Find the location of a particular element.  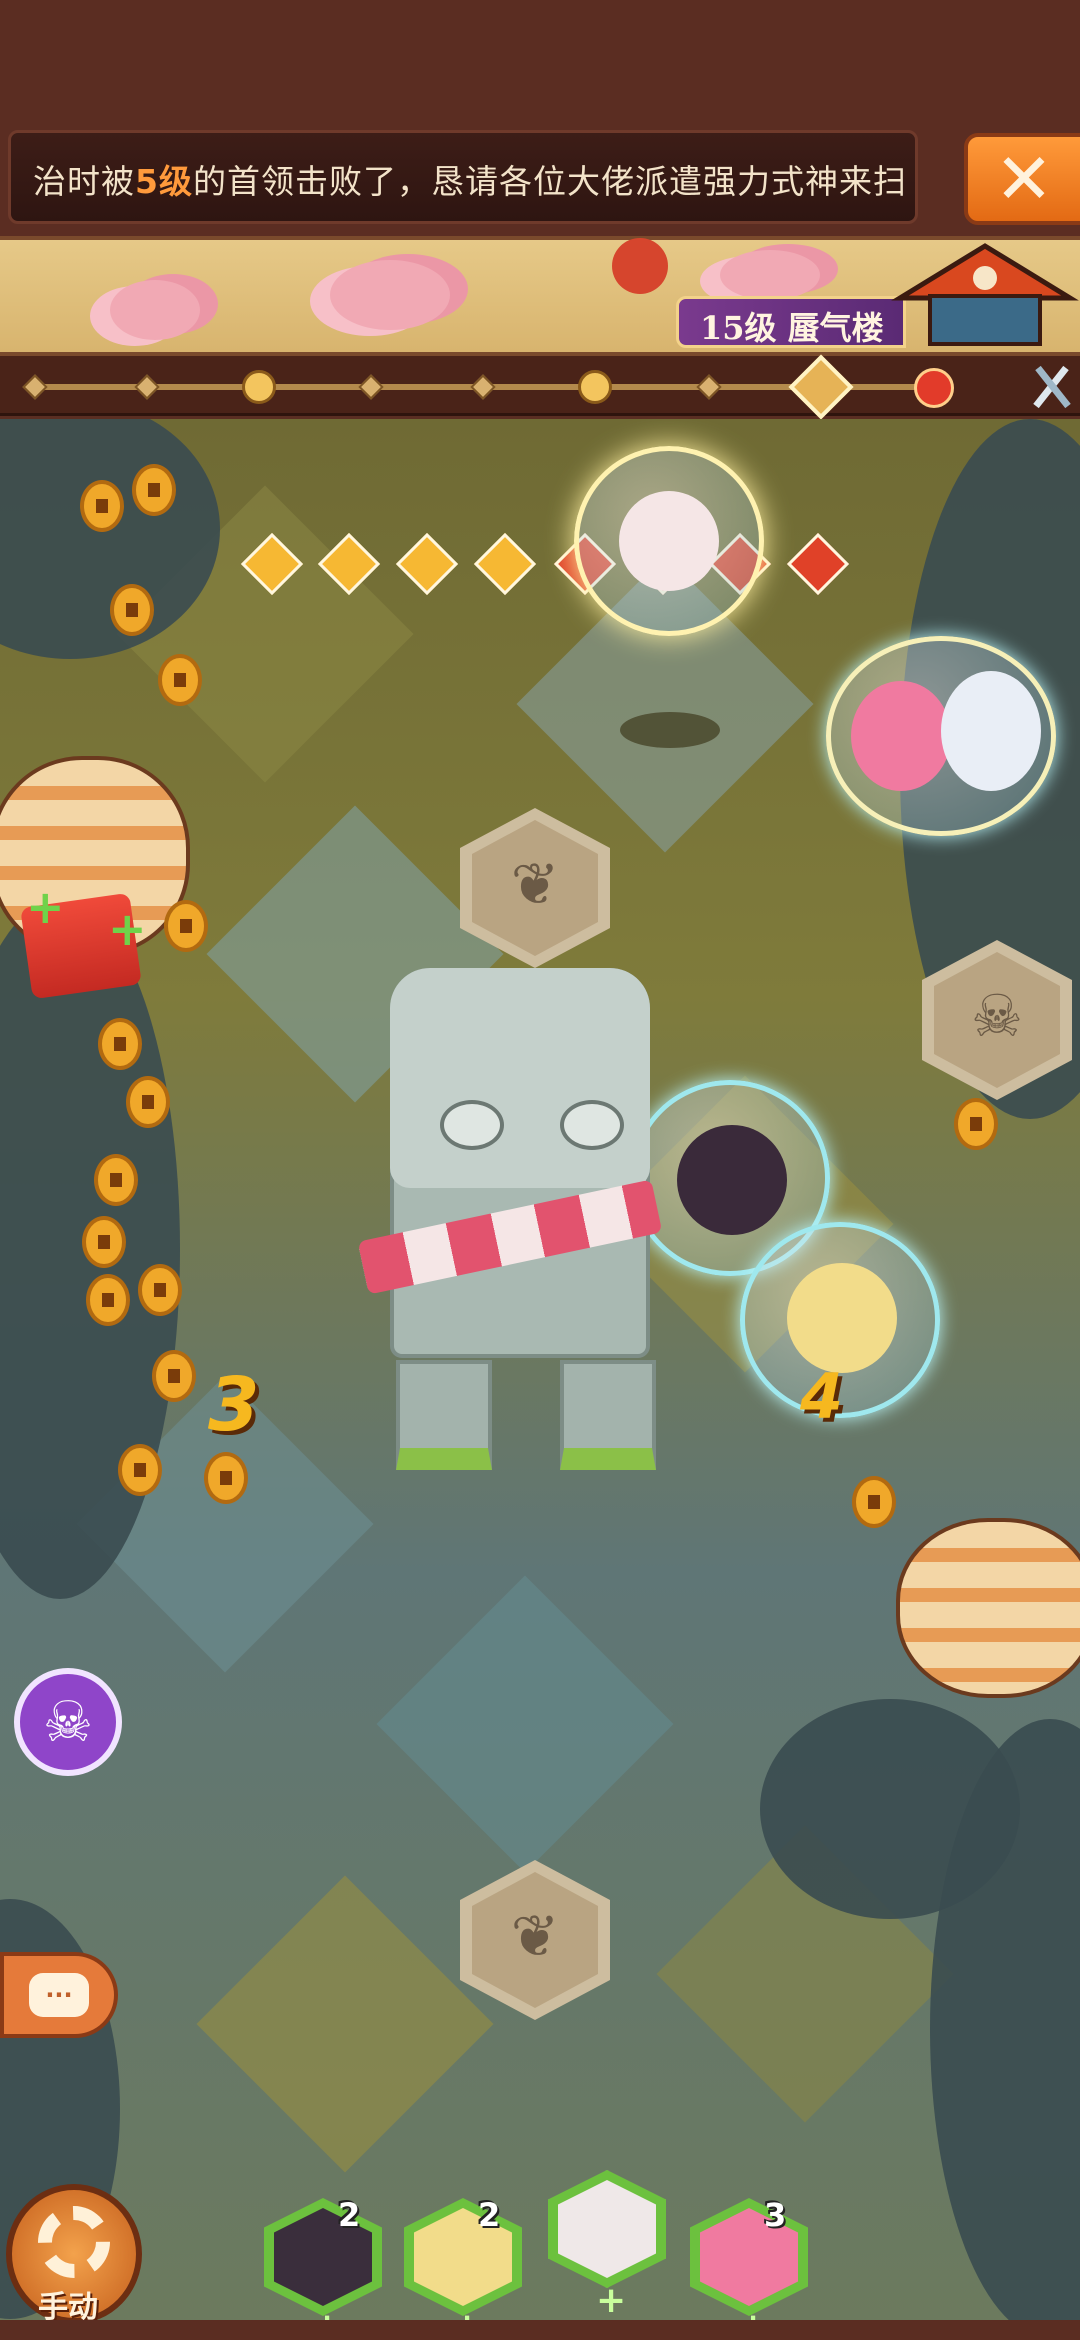

boss-pagoda-icon is located at coordinates (985, 294).